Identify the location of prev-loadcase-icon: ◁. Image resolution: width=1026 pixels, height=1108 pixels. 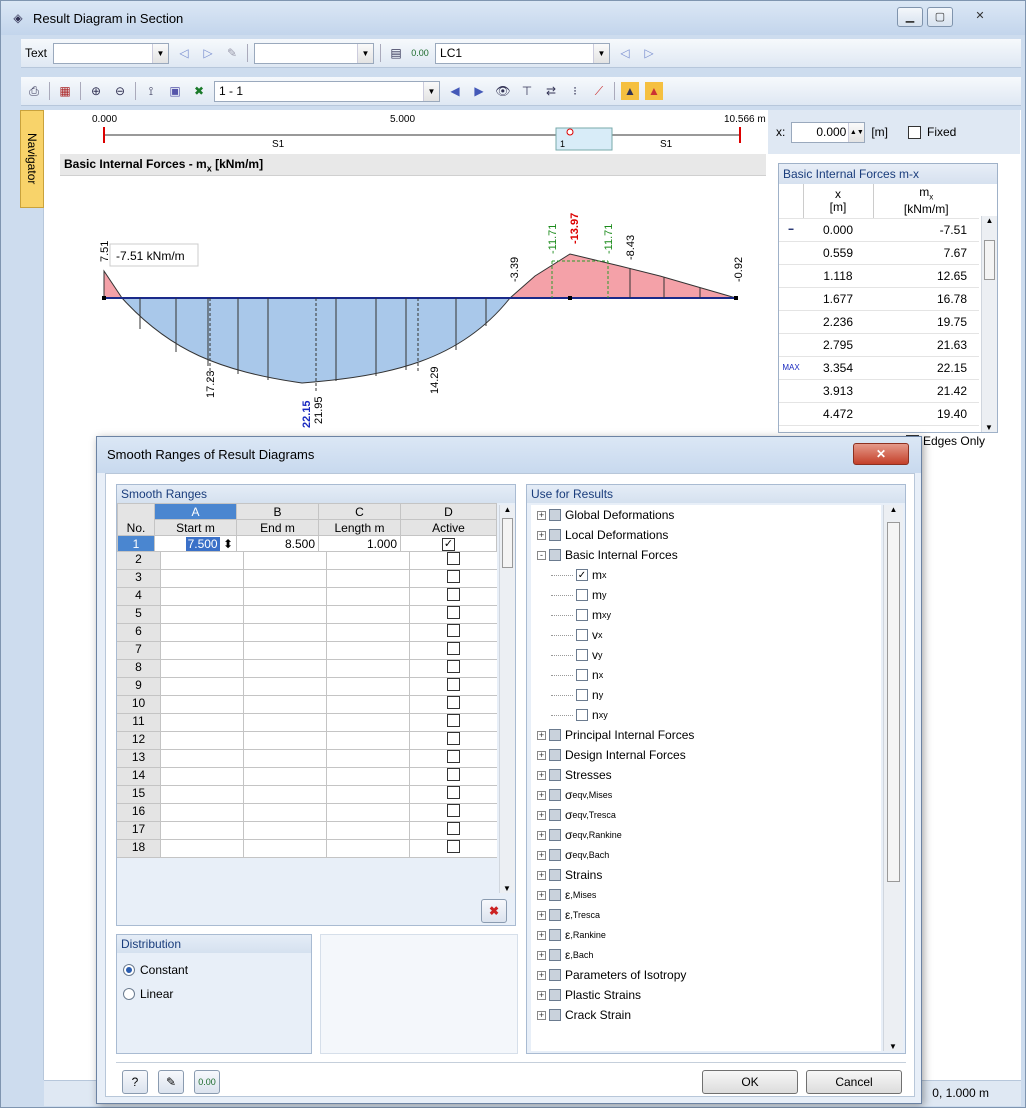
(625, 53).